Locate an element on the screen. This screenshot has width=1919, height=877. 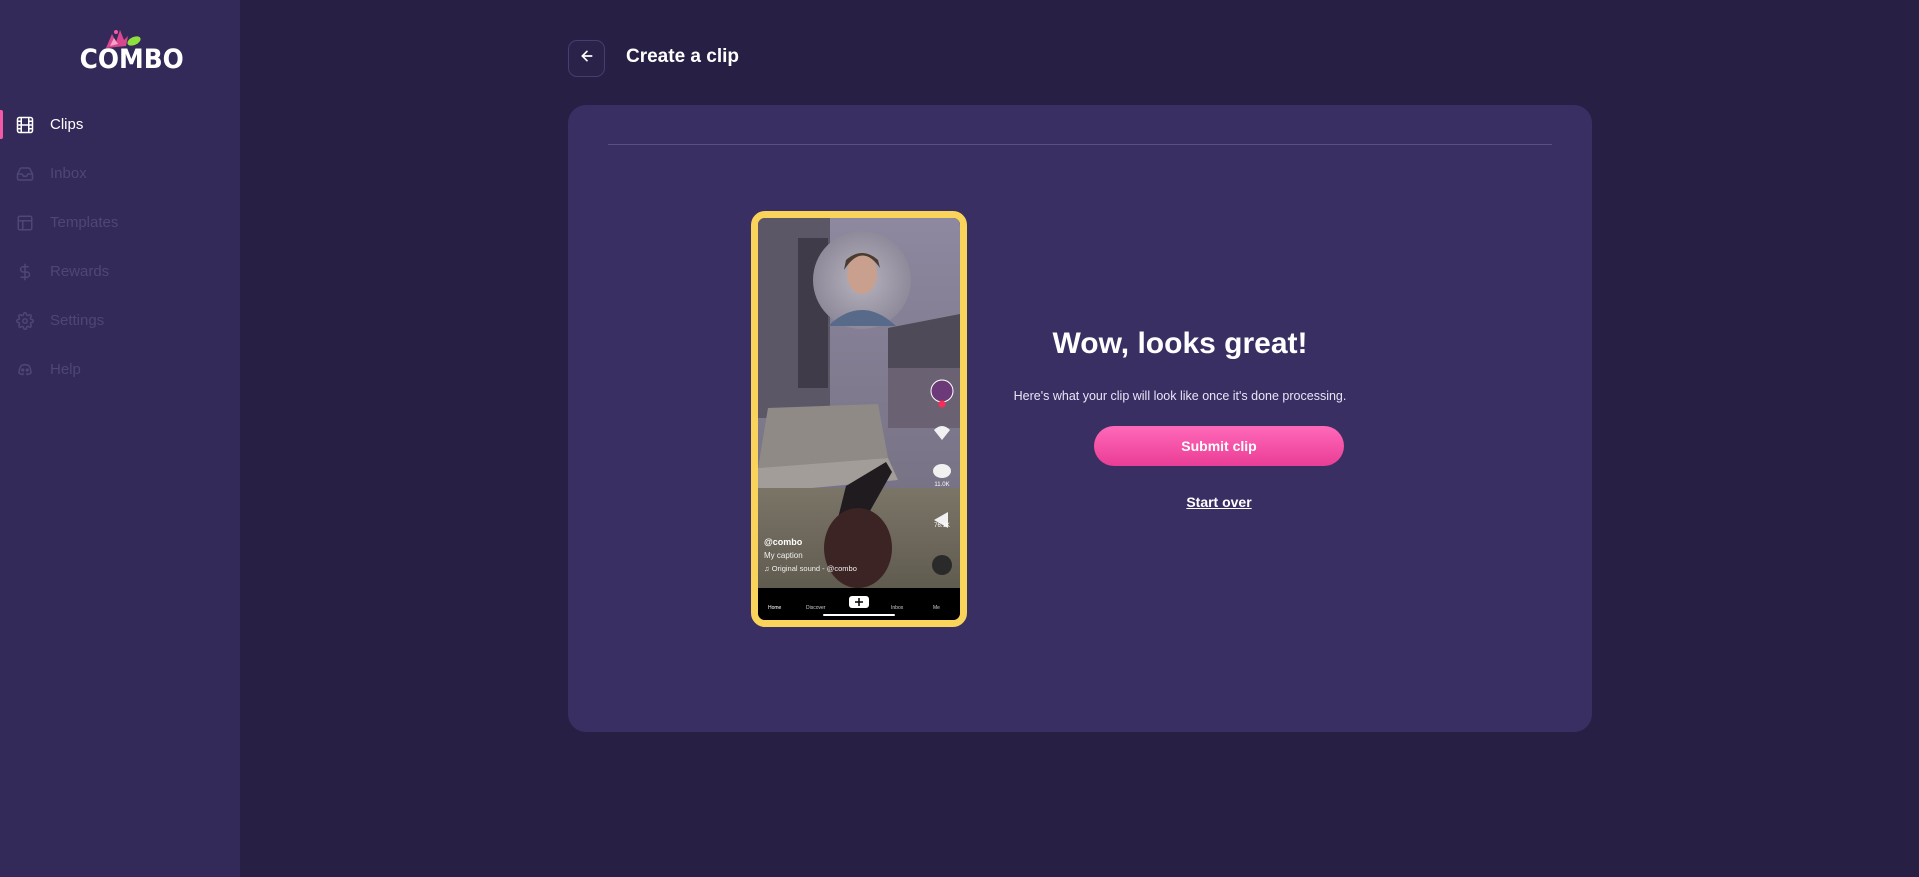
sidebar-item-label: Inbox is located at coordinates (68, 173).